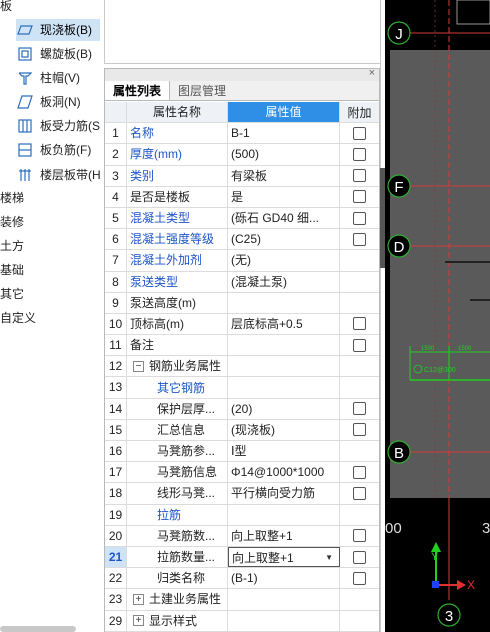  I want to click on tree-item-3: 板洞(N), so click(60, 102).